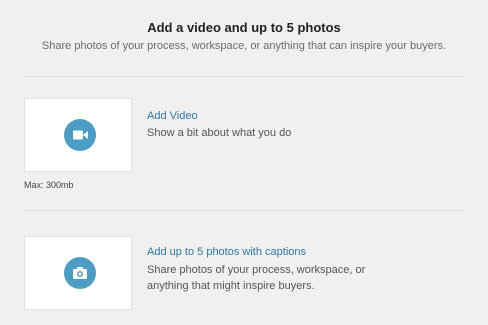 The image size is (488, 325). I want to click on photo-upload-box, so click(78, 273).